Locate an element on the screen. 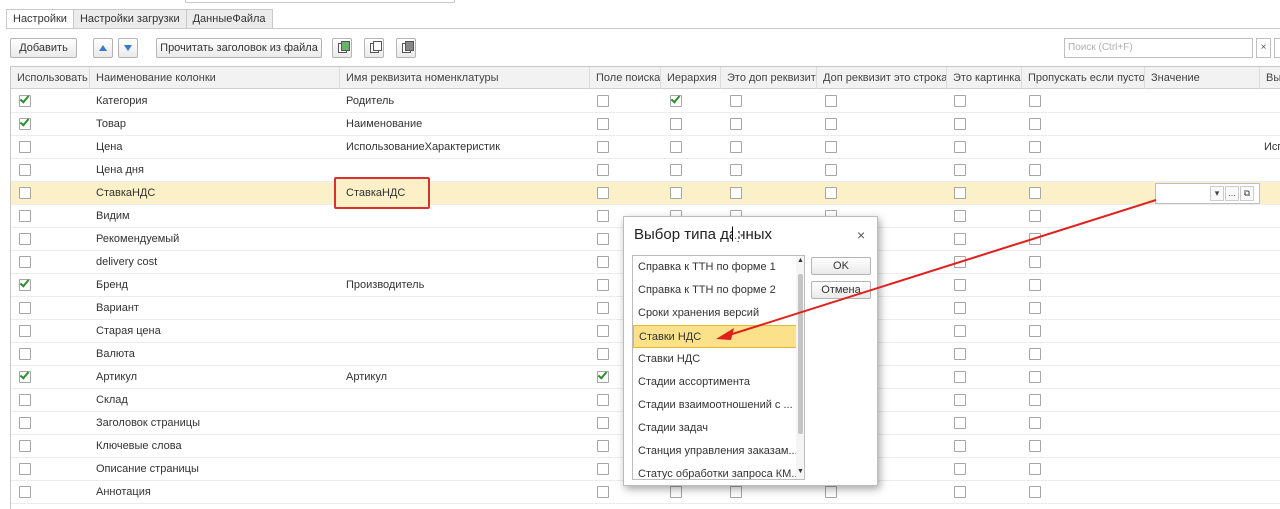 Image resolution: width=1280 pixels, height=509 pixels. col-header-use: Использовать is located at coordinates (50, 78).